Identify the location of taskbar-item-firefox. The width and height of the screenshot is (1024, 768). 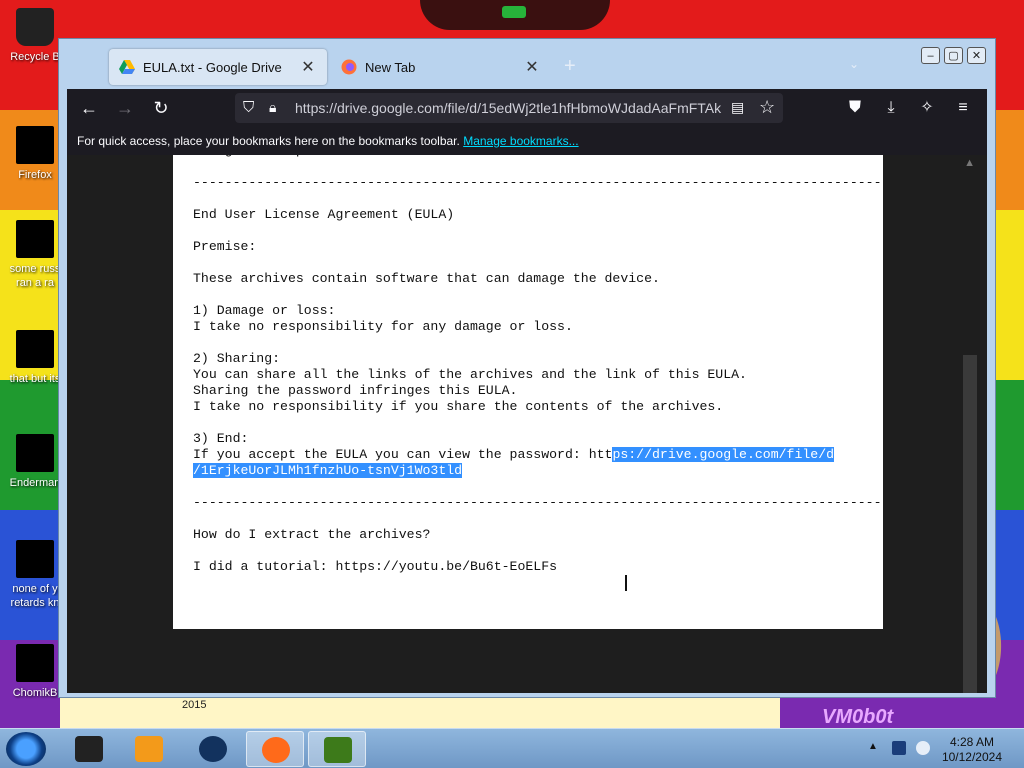
(275, 749).